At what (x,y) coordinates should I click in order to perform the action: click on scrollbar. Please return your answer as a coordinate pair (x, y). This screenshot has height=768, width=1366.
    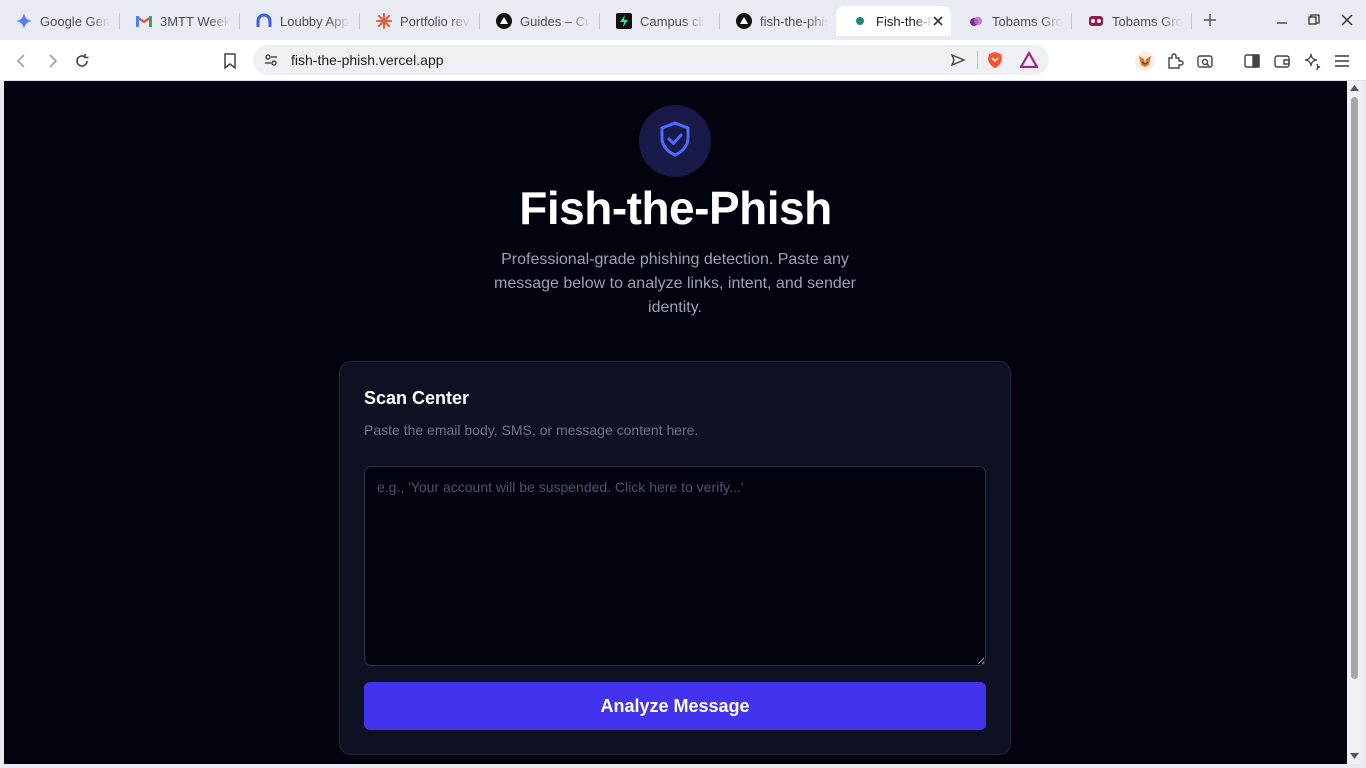
    Looking at the image, I should click on (1354, 422).